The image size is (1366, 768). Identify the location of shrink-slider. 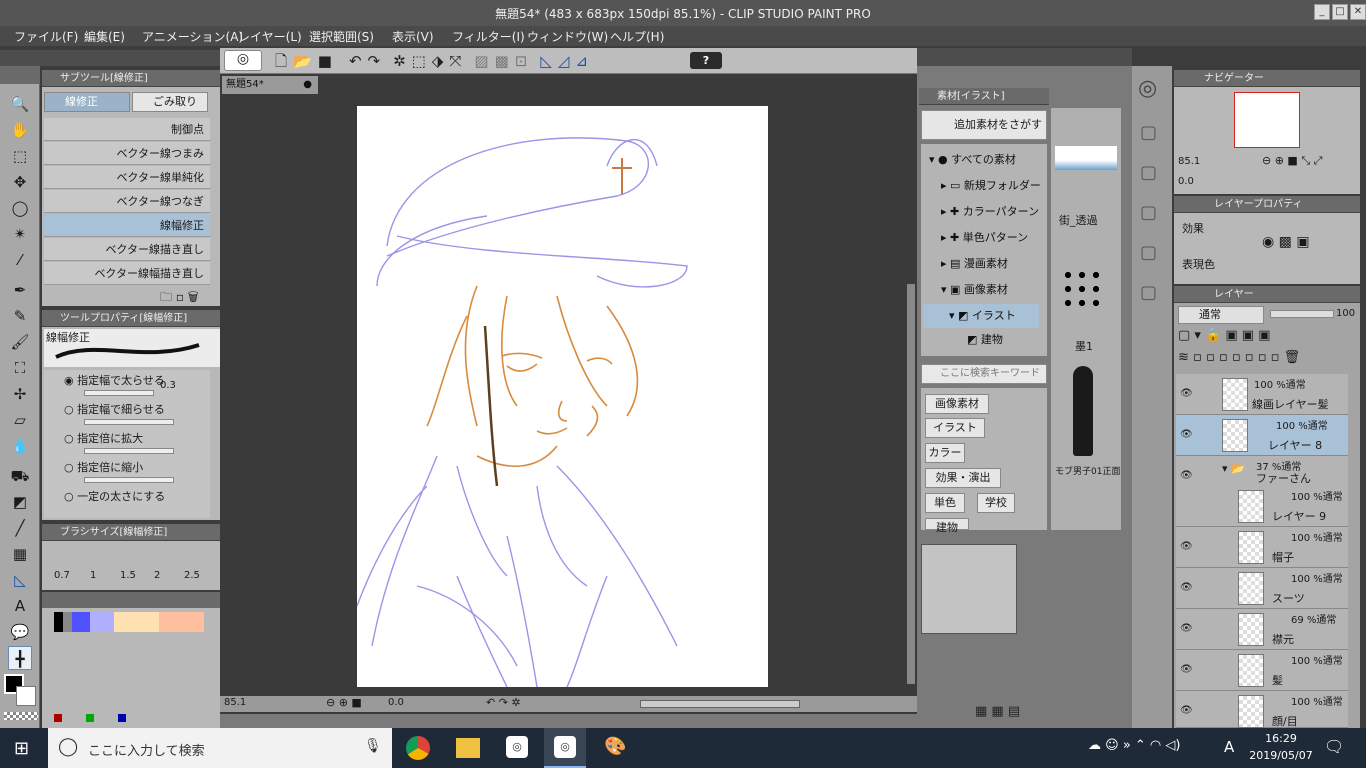
(129, 480).